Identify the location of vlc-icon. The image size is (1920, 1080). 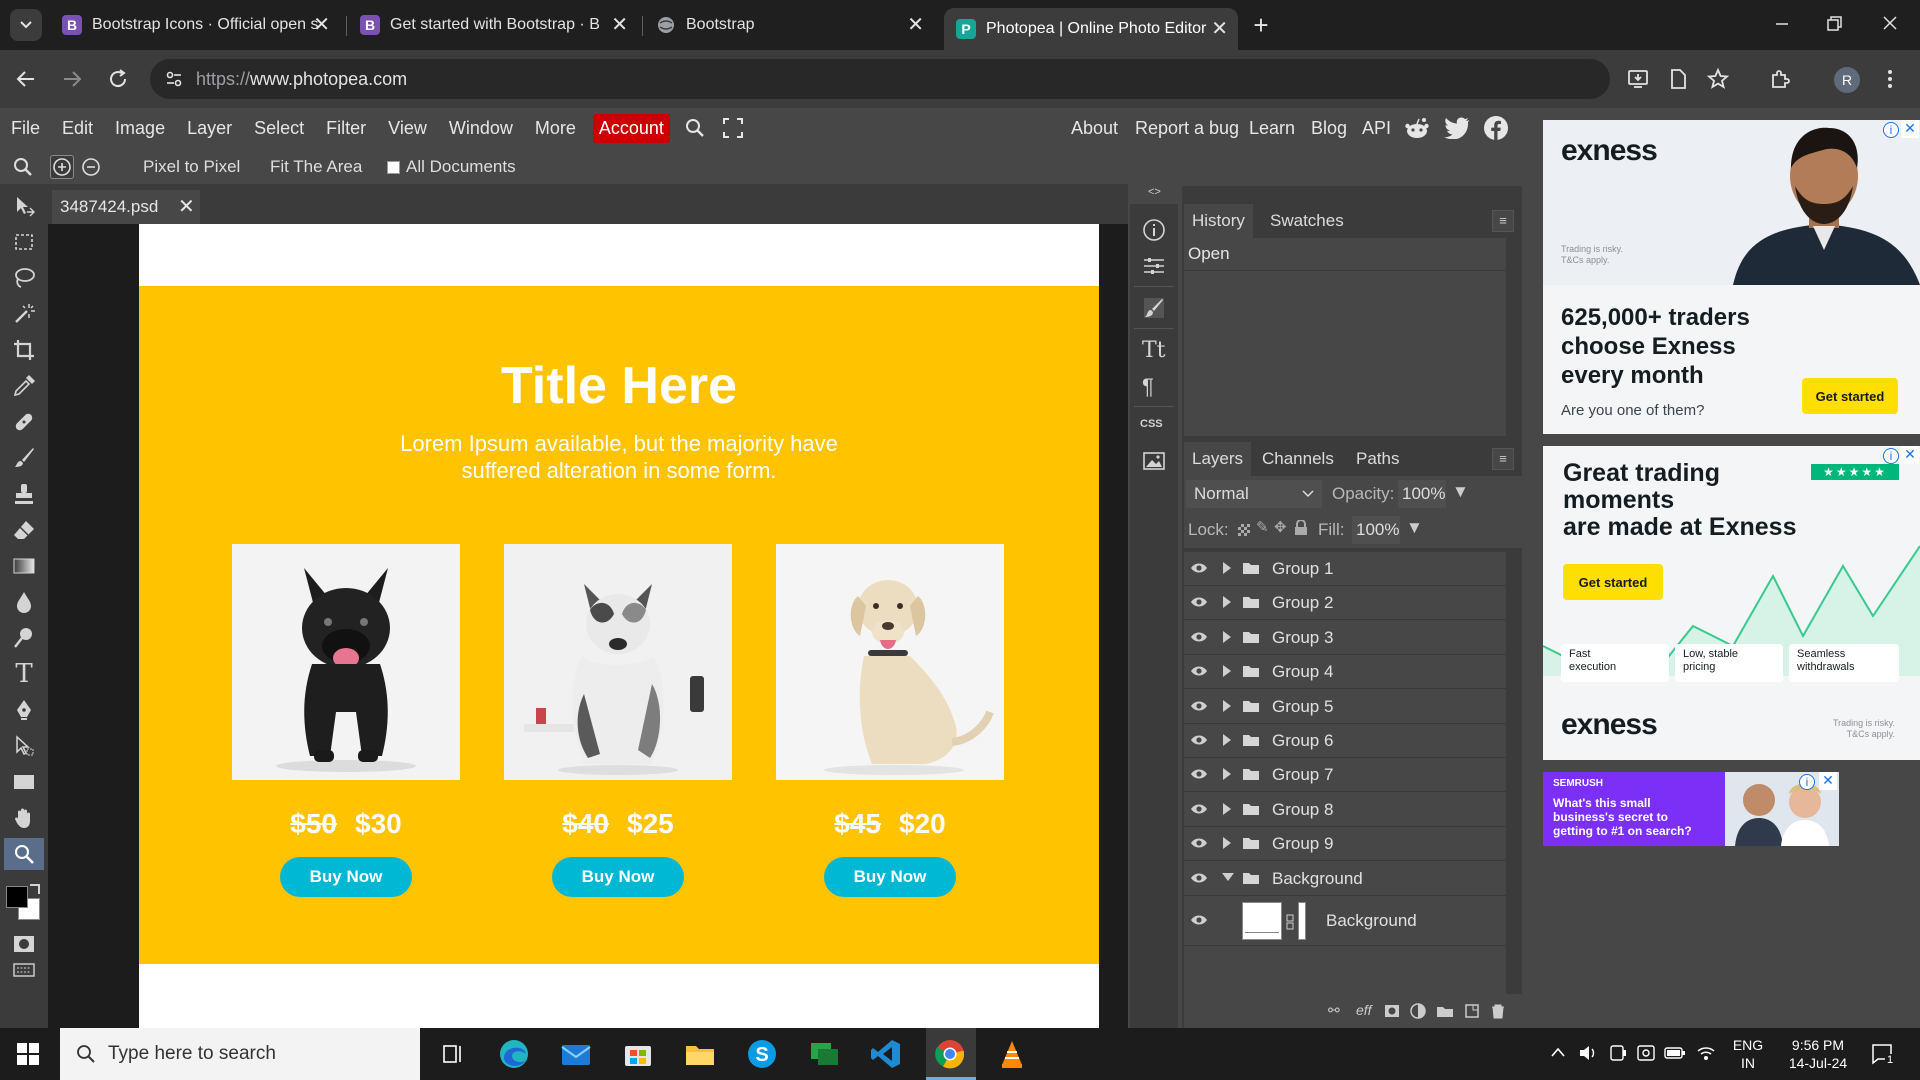
(1012, 1054).